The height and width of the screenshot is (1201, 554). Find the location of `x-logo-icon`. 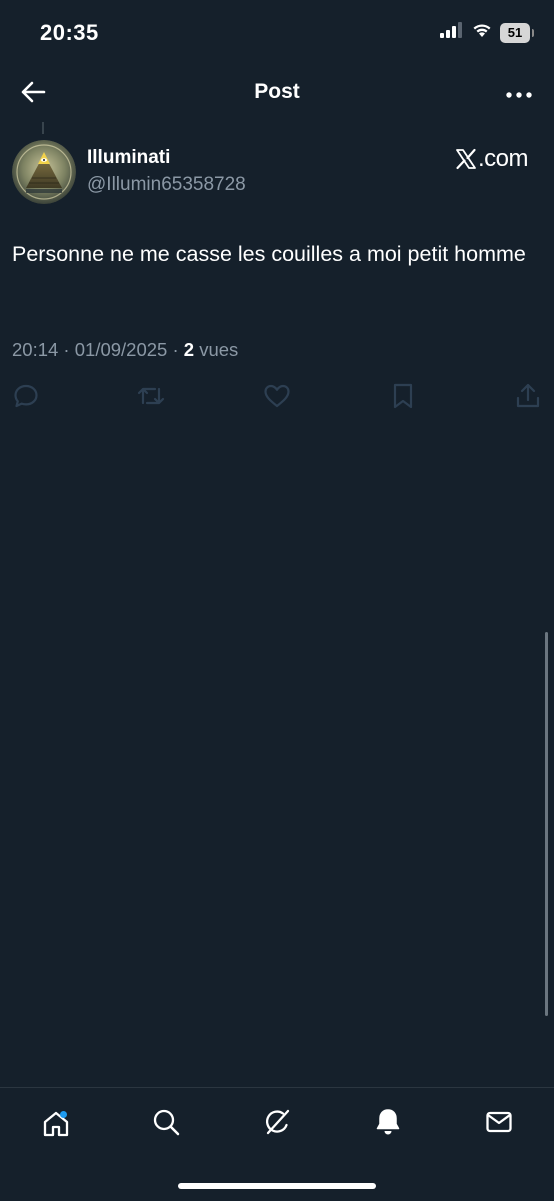

x-logo-icon is located at coordinates (466, 159).